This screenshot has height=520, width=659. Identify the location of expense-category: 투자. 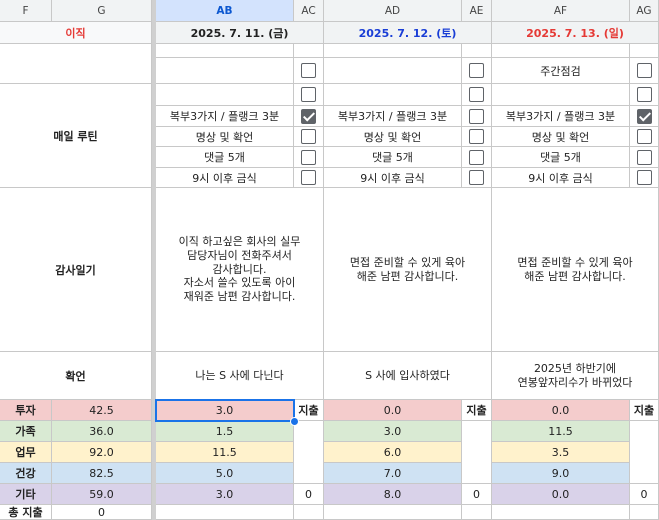
(26, 410).